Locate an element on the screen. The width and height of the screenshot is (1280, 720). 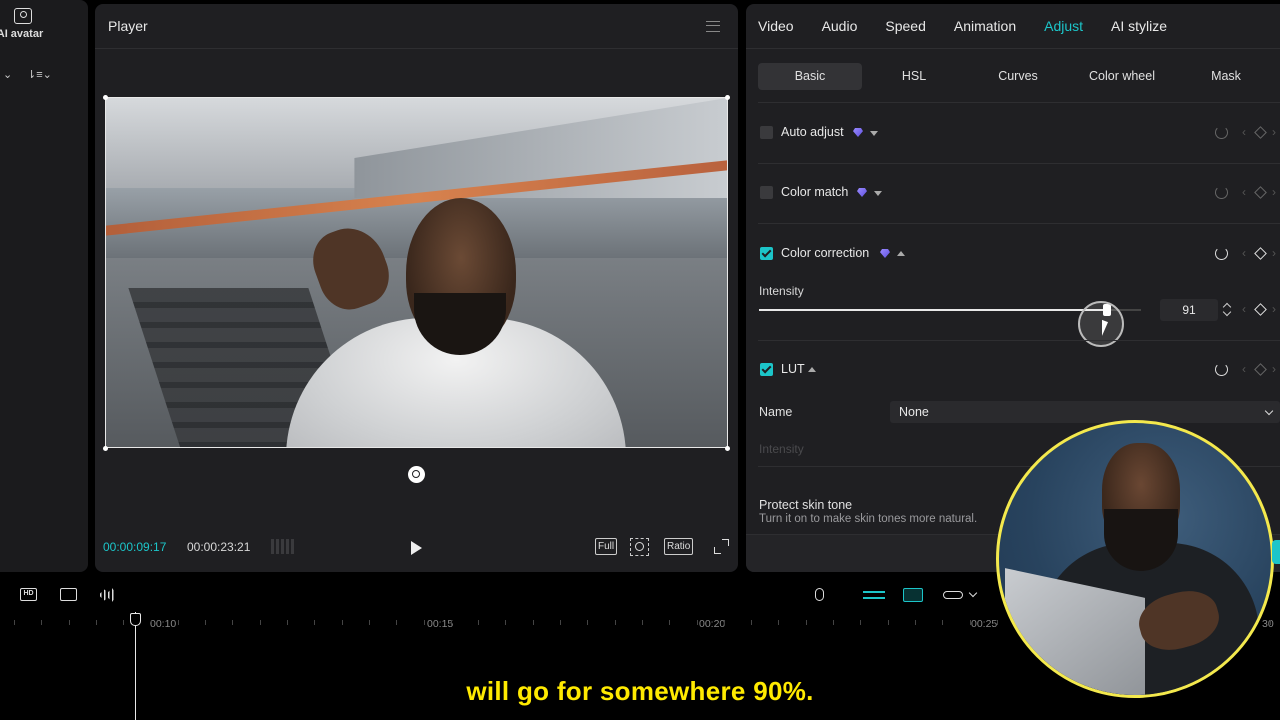
subtab-mask: Mask is located at coordinates (1226, 76).